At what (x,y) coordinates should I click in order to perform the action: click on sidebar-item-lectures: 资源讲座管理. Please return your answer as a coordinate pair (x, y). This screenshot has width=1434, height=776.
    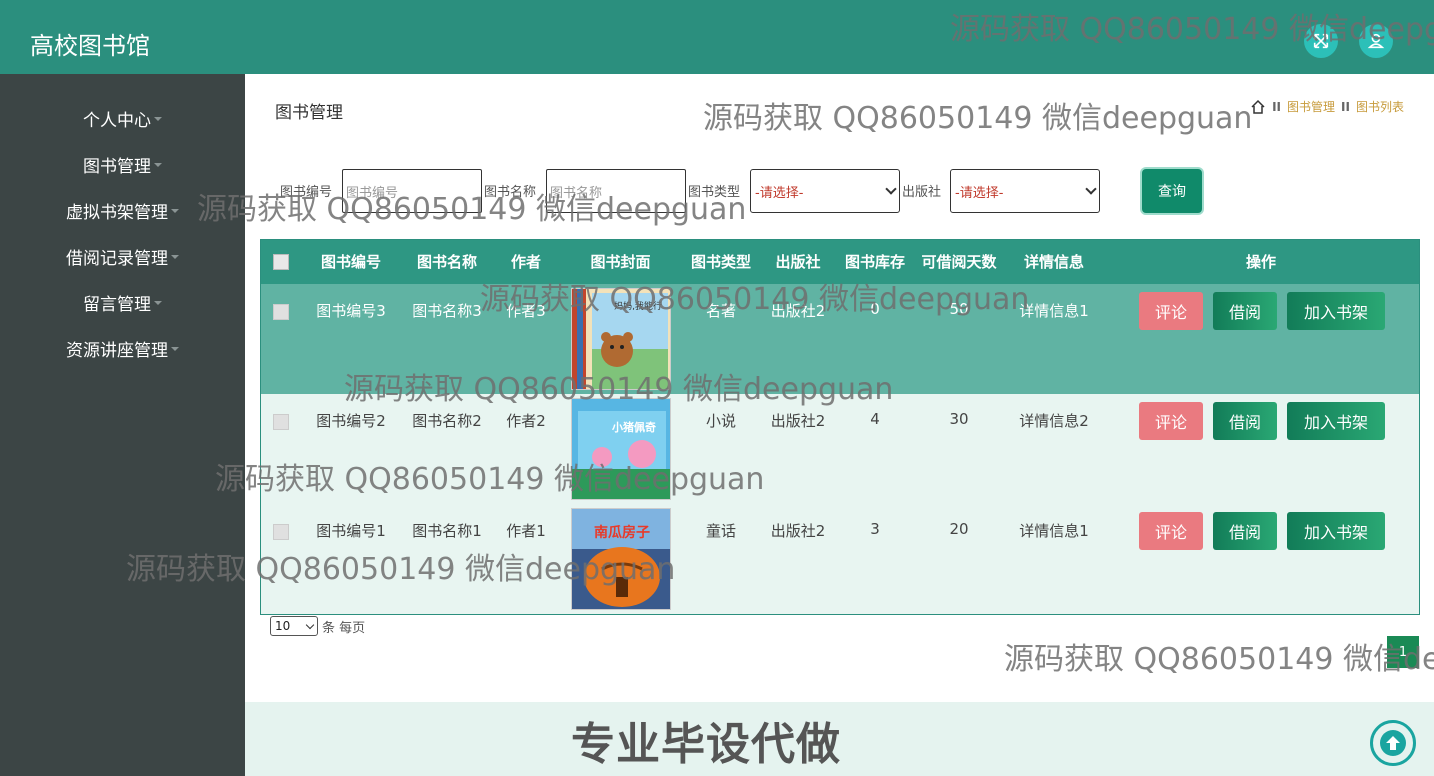
    Looking at the image, I should click on (122, 348).